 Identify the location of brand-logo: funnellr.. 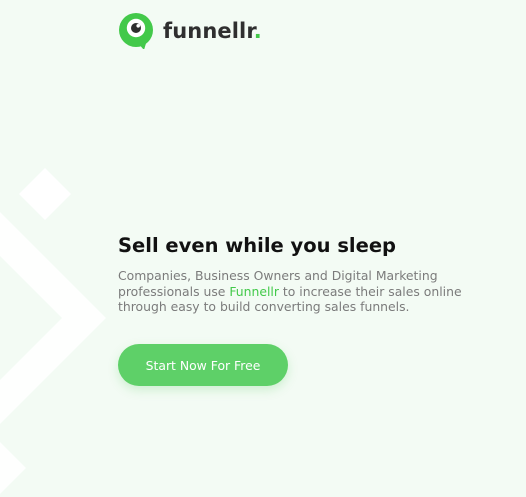
(190, 31).